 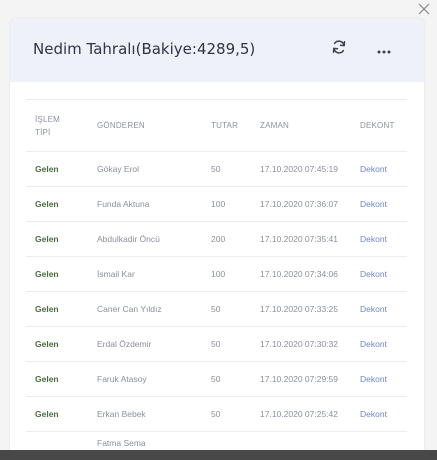 What do you see at coordinates (145, 239) in the screenshot?
I see `cell-sender: Abdulkadir Öncü` at bounding box center [145, 239].